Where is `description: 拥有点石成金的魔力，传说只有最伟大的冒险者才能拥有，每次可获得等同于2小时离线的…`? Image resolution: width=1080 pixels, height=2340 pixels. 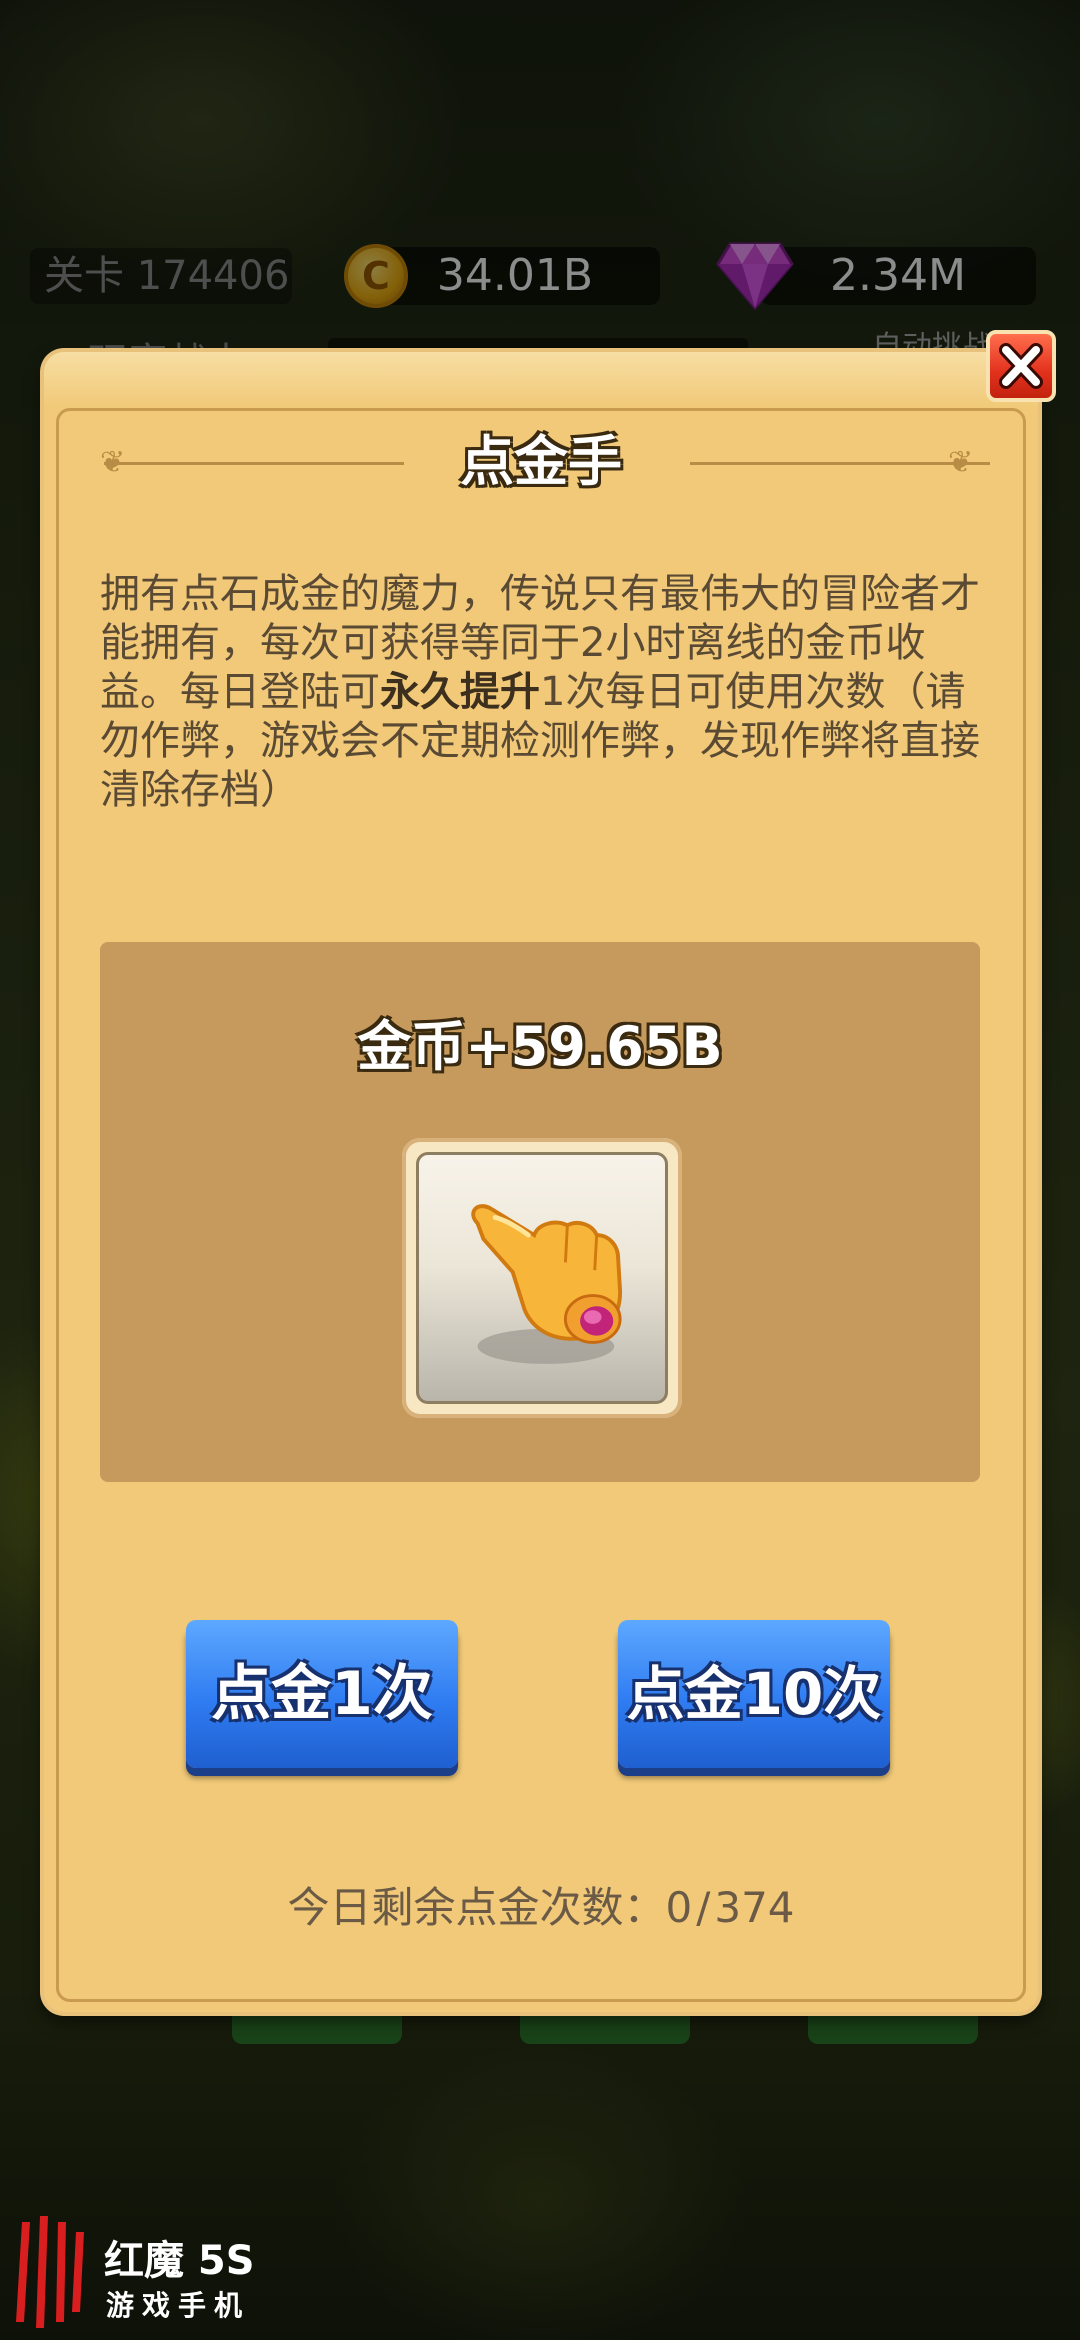
description: 拥有点石成金的魔力，传说只有最伟大的冒险者才能拥有，每次可获得等同于2小时离线的… is located at coordinates (540, 692).